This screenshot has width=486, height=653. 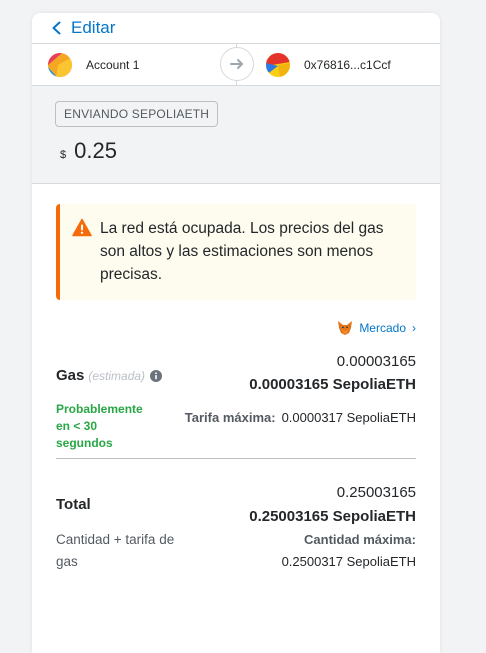 I want to click on chevron-left-icon, so click(x=56, y=28).